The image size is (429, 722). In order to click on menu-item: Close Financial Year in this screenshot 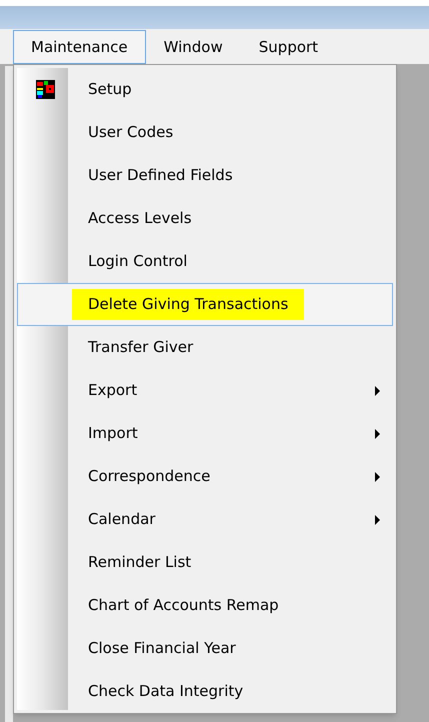, I will do `click(205, 648)`.